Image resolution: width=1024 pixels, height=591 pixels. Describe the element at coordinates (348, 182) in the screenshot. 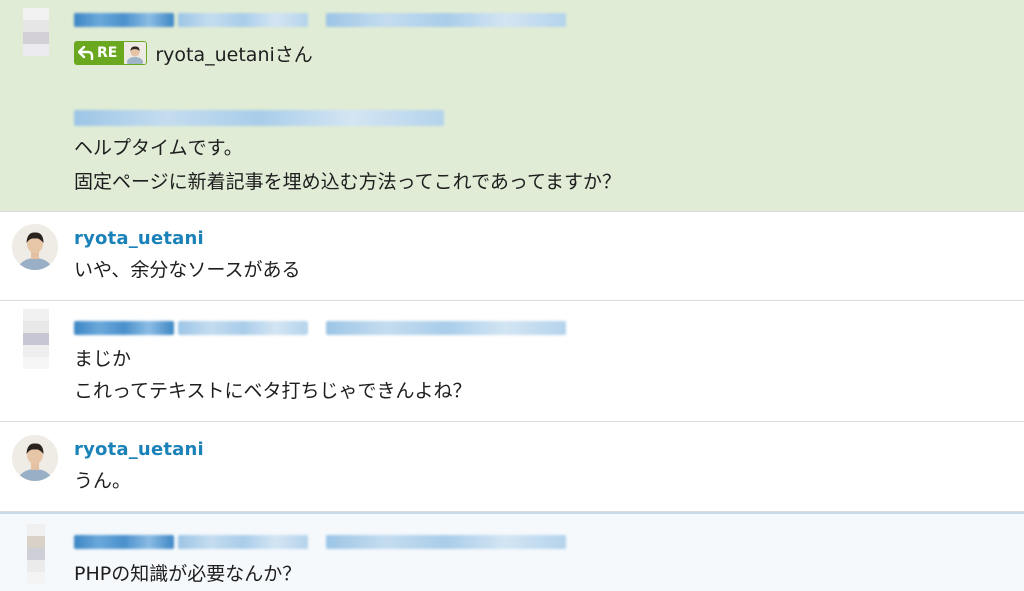

I see `message-text: 固定ページに新着記事を埋め込む方法ってこれであってますか？` at that location.